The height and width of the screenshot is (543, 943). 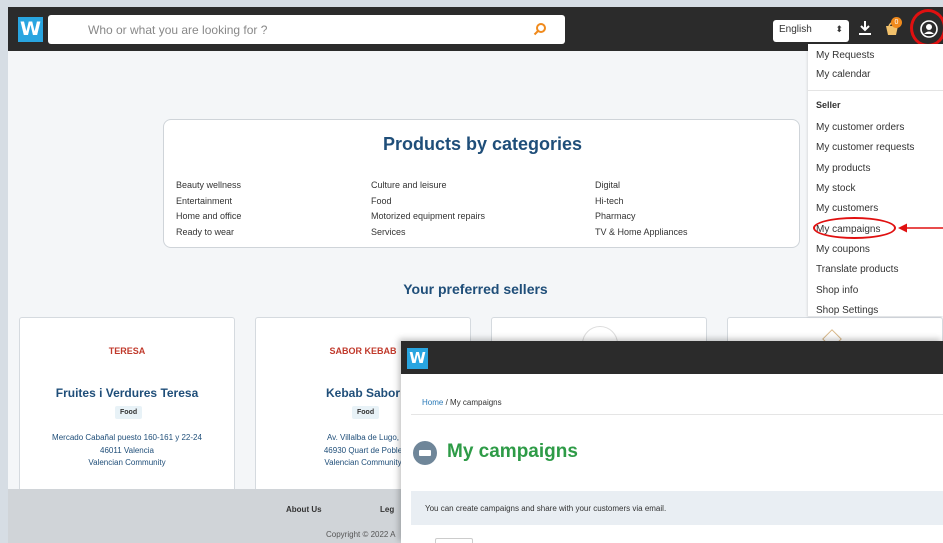 I want to click on menu-heading-seller: Seller, so click(x=828, y=105).